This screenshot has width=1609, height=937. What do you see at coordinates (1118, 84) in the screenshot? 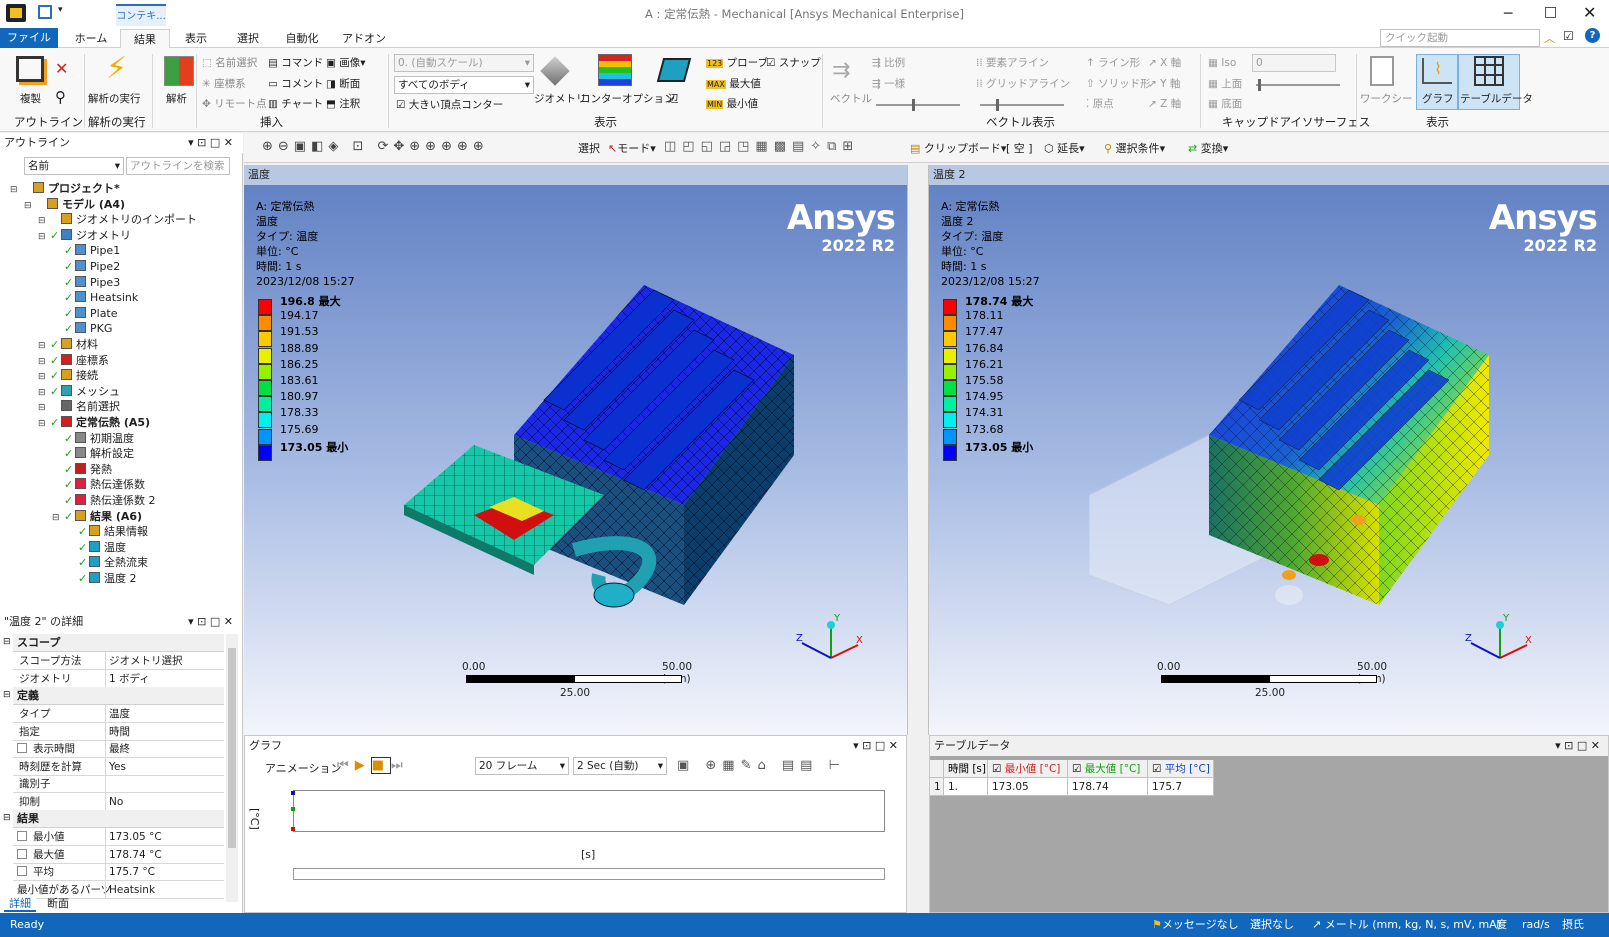
I see `solid-form-button: ⇧ ソリッド形` at bounding box center [1118, 84].